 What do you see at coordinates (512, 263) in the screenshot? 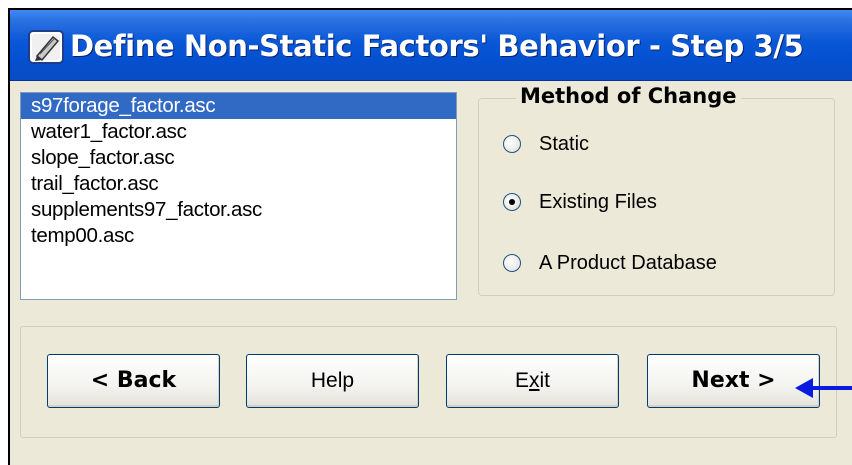
I see `radio-button-product-database` at bounding box center [512, 263].